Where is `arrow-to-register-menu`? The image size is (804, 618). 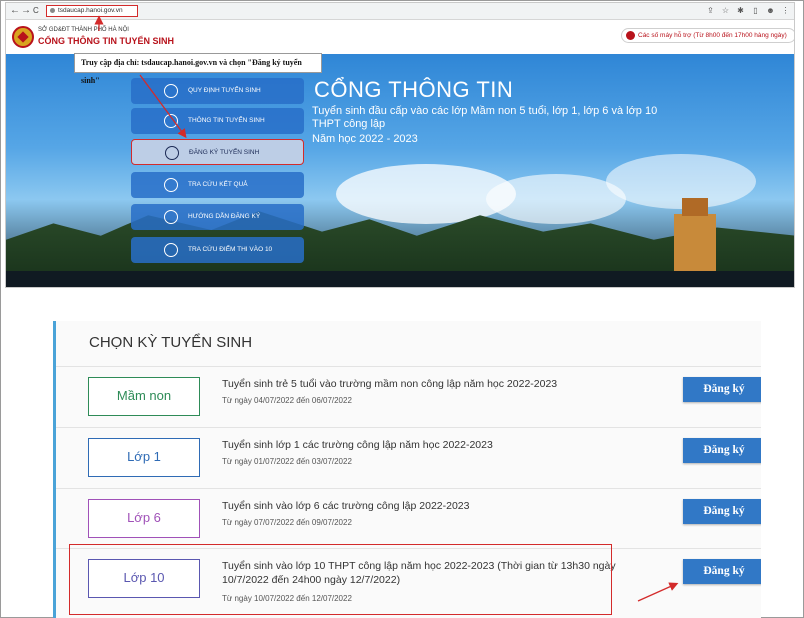 arrow-to-register-menu is located at coordinates (163, 106).